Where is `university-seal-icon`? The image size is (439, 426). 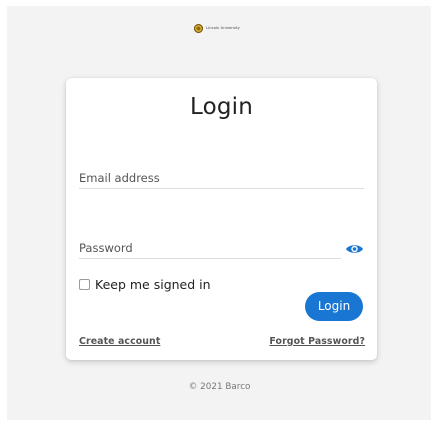 university-seal-icon is located at coordinates (198, 28).